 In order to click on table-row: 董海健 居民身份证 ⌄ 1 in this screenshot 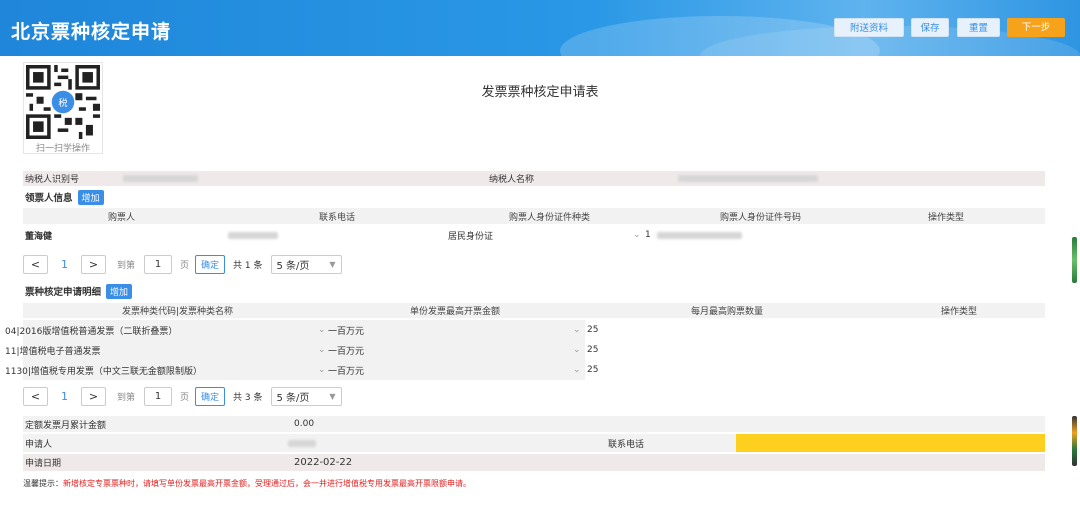, I will do `click(534, 235)`.